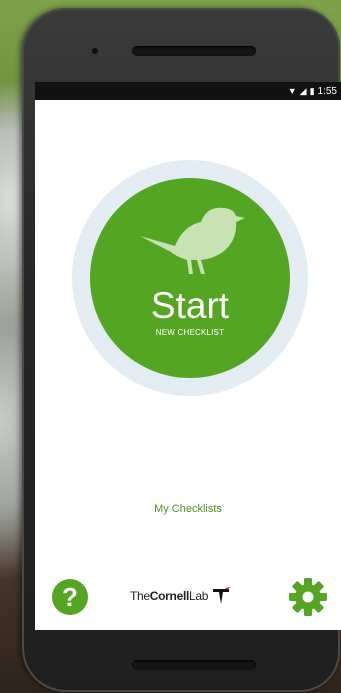 Image resolution: width=341 pixels, height=693 pixels. What do you see at coordinates (70, 597) in the screenshot?
I see `help-icon: ?` at bounding box center [70, 597].